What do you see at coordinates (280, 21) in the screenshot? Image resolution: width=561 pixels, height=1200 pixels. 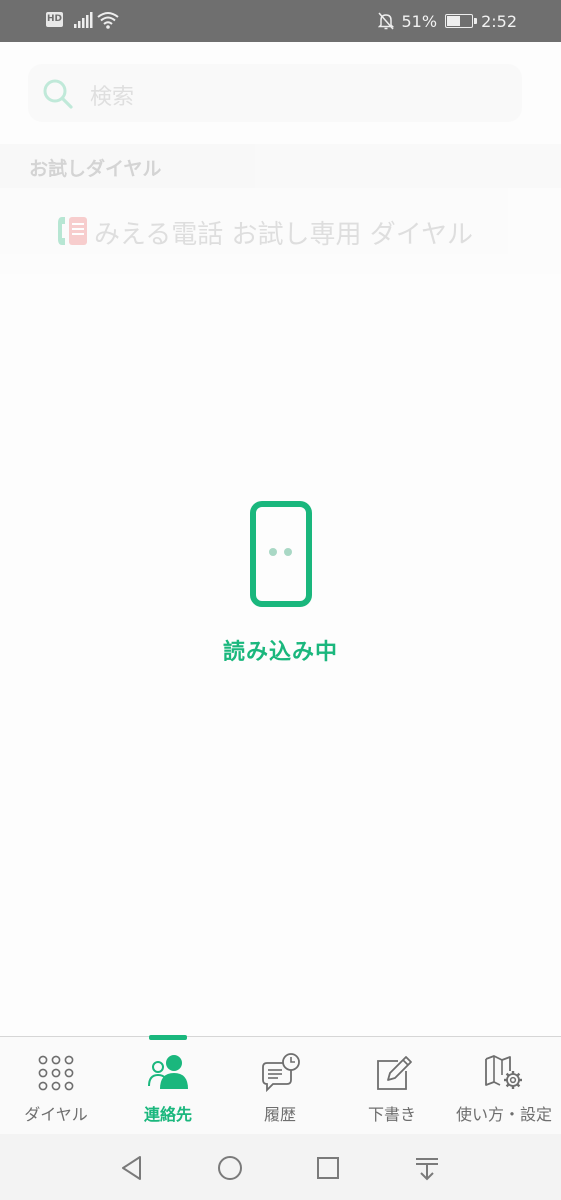 I see `status-bar: HD 51% 2:52` at bounding box center [280, 21].